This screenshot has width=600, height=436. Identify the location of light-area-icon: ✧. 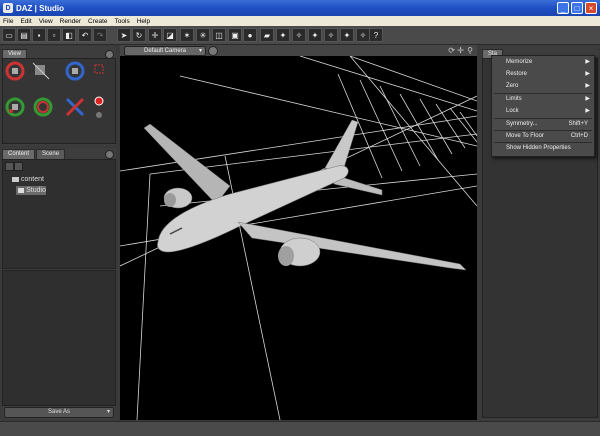
(331, 35).